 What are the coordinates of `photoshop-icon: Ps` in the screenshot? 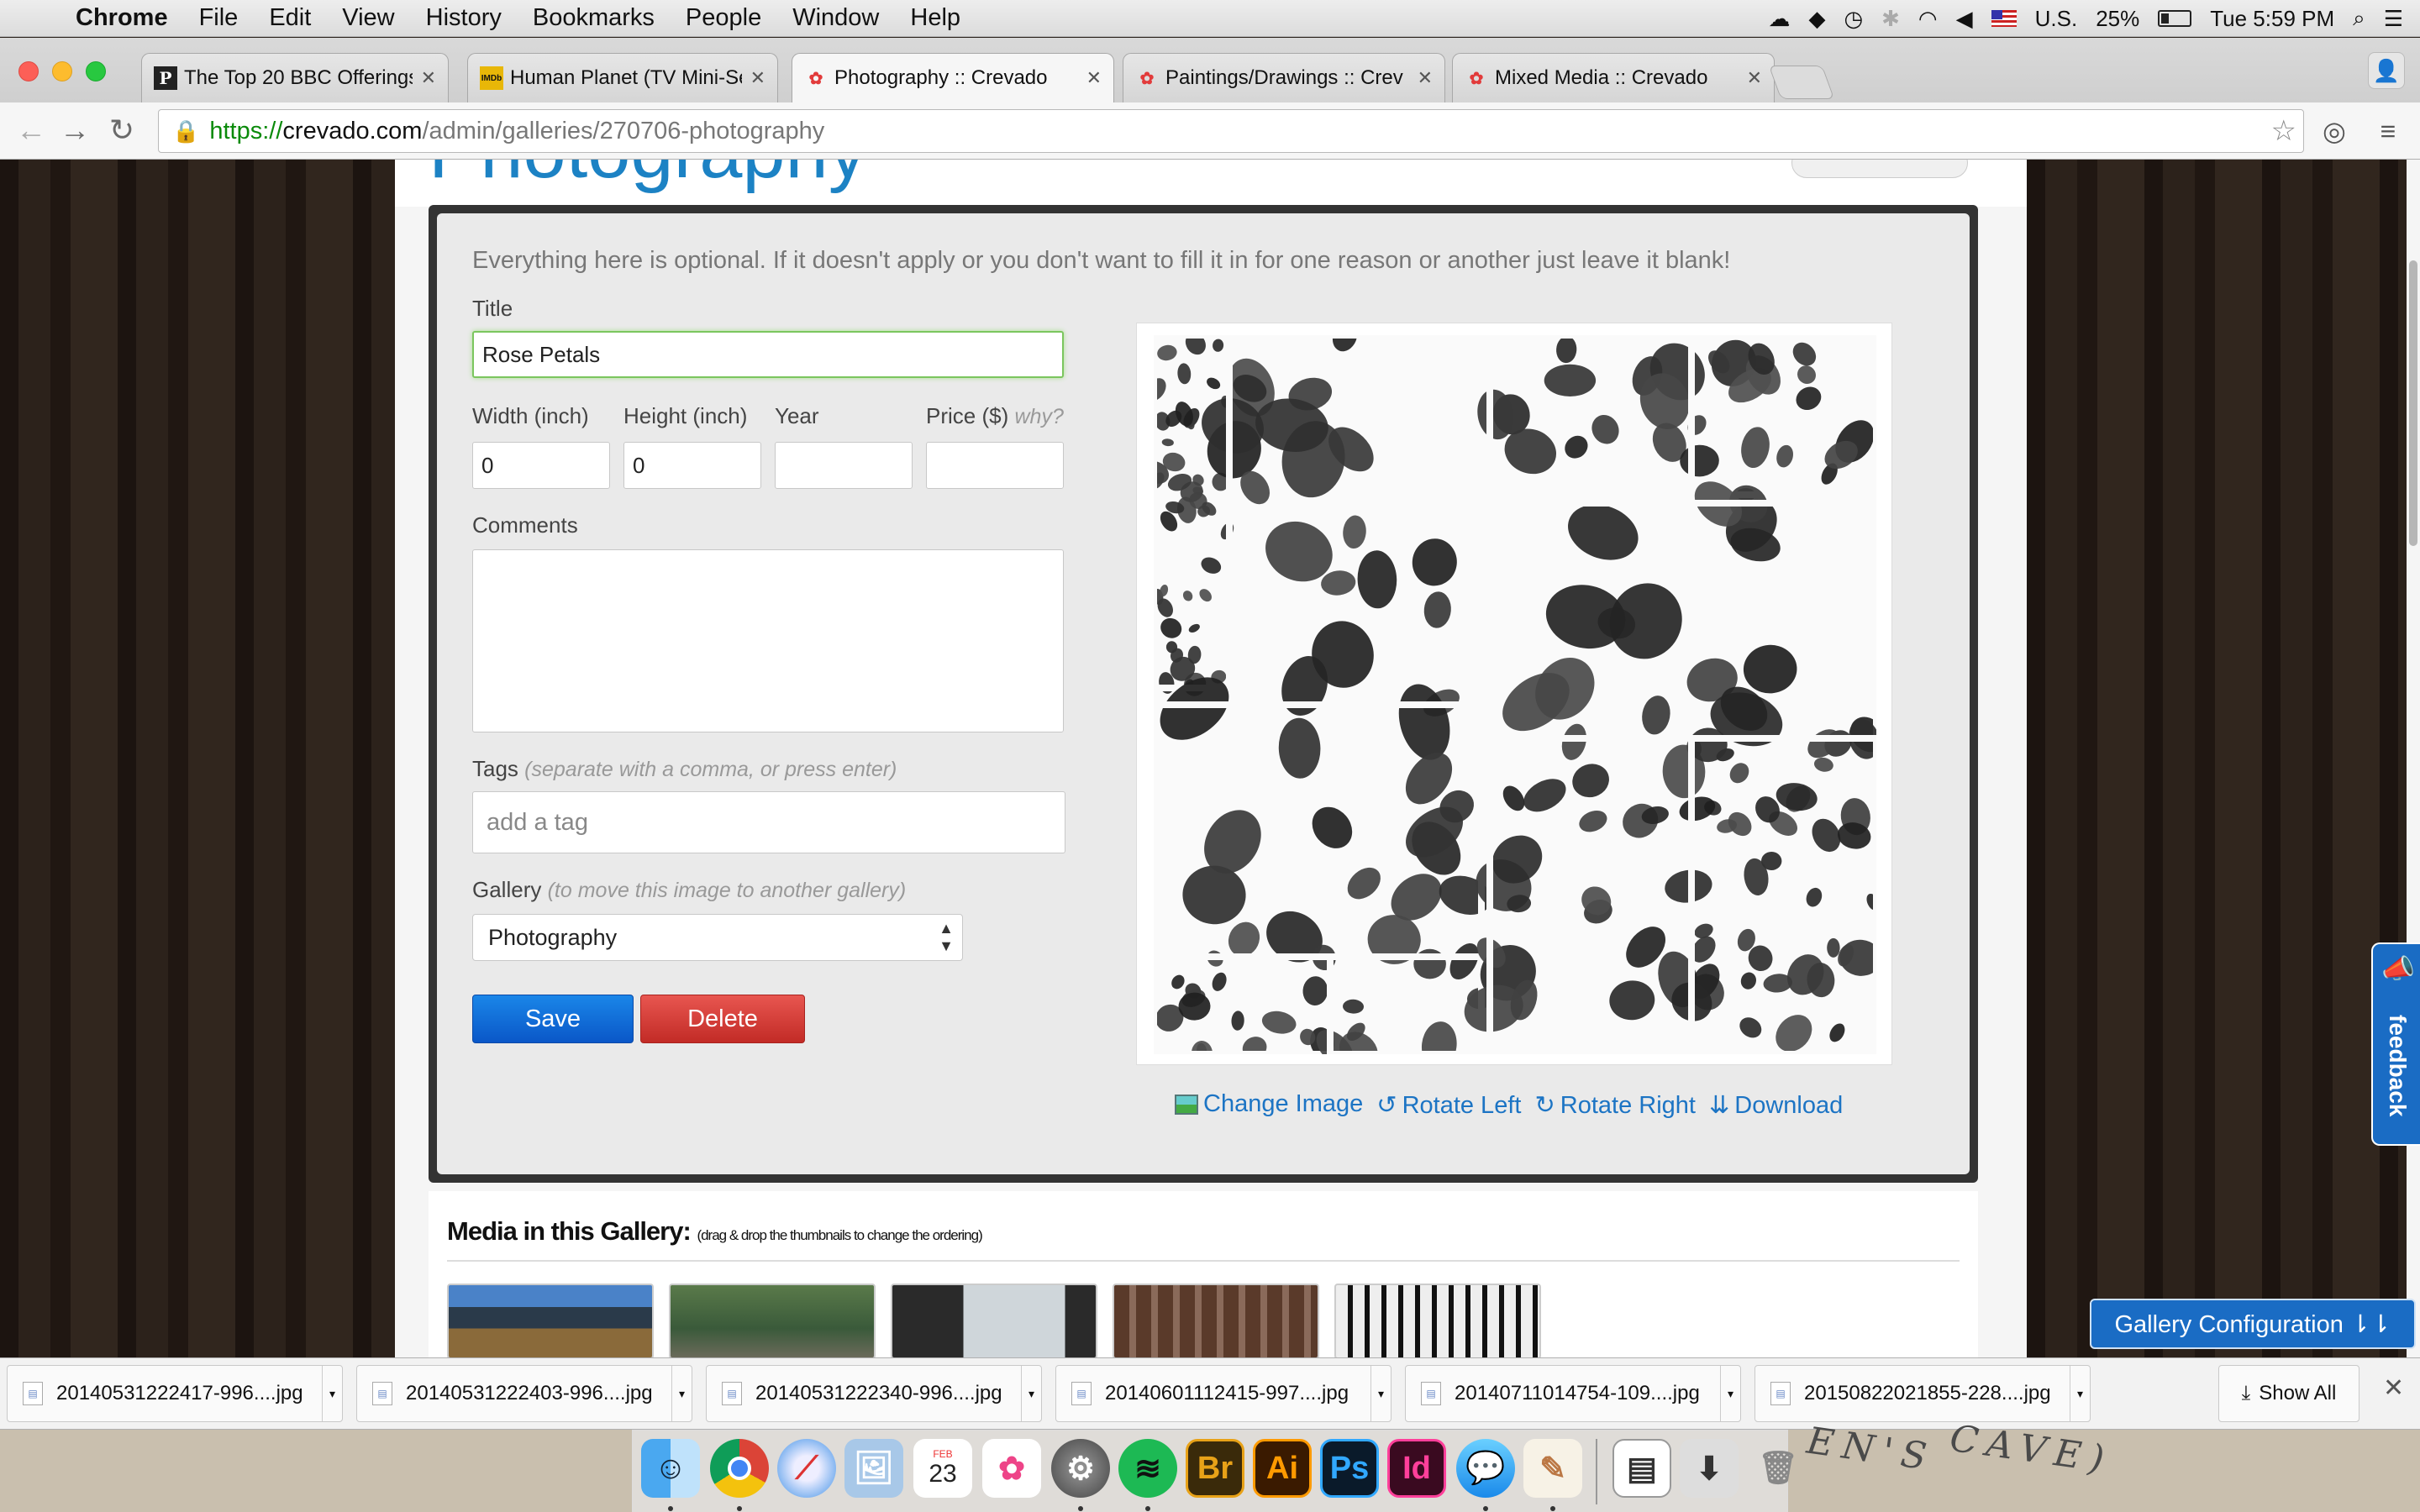 It's located at (1349, 1468).